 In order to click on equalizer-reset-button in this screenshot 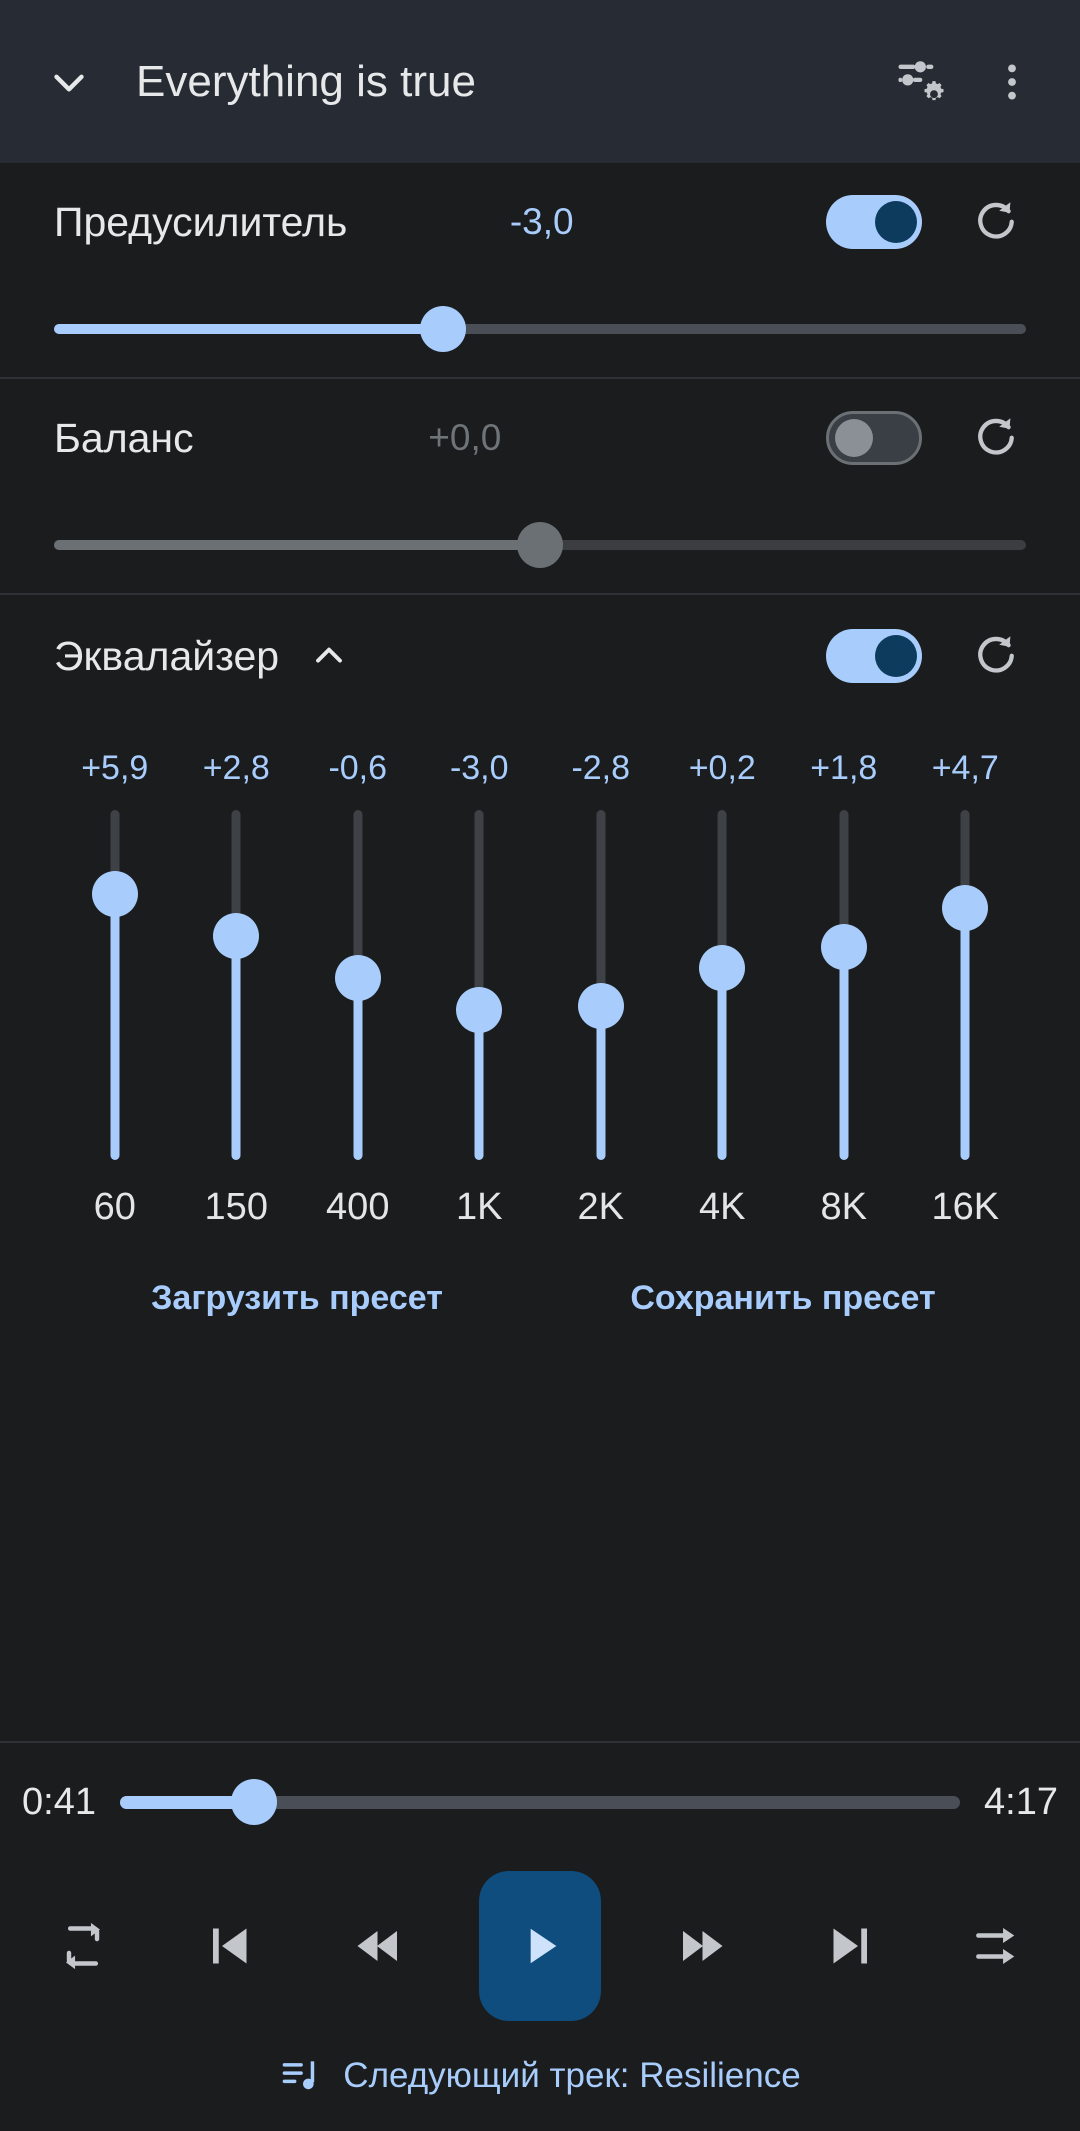, I will do `click(996, 656)`.